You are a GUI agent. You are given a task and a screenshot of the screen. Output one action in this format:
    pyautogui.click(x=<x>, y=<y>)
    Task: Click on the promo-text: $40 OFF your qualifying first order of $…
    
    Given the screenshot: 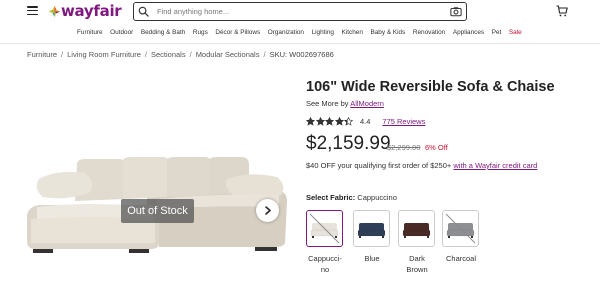 What is the action you would take?
    pyautogui.click(x=379, y=165)
    